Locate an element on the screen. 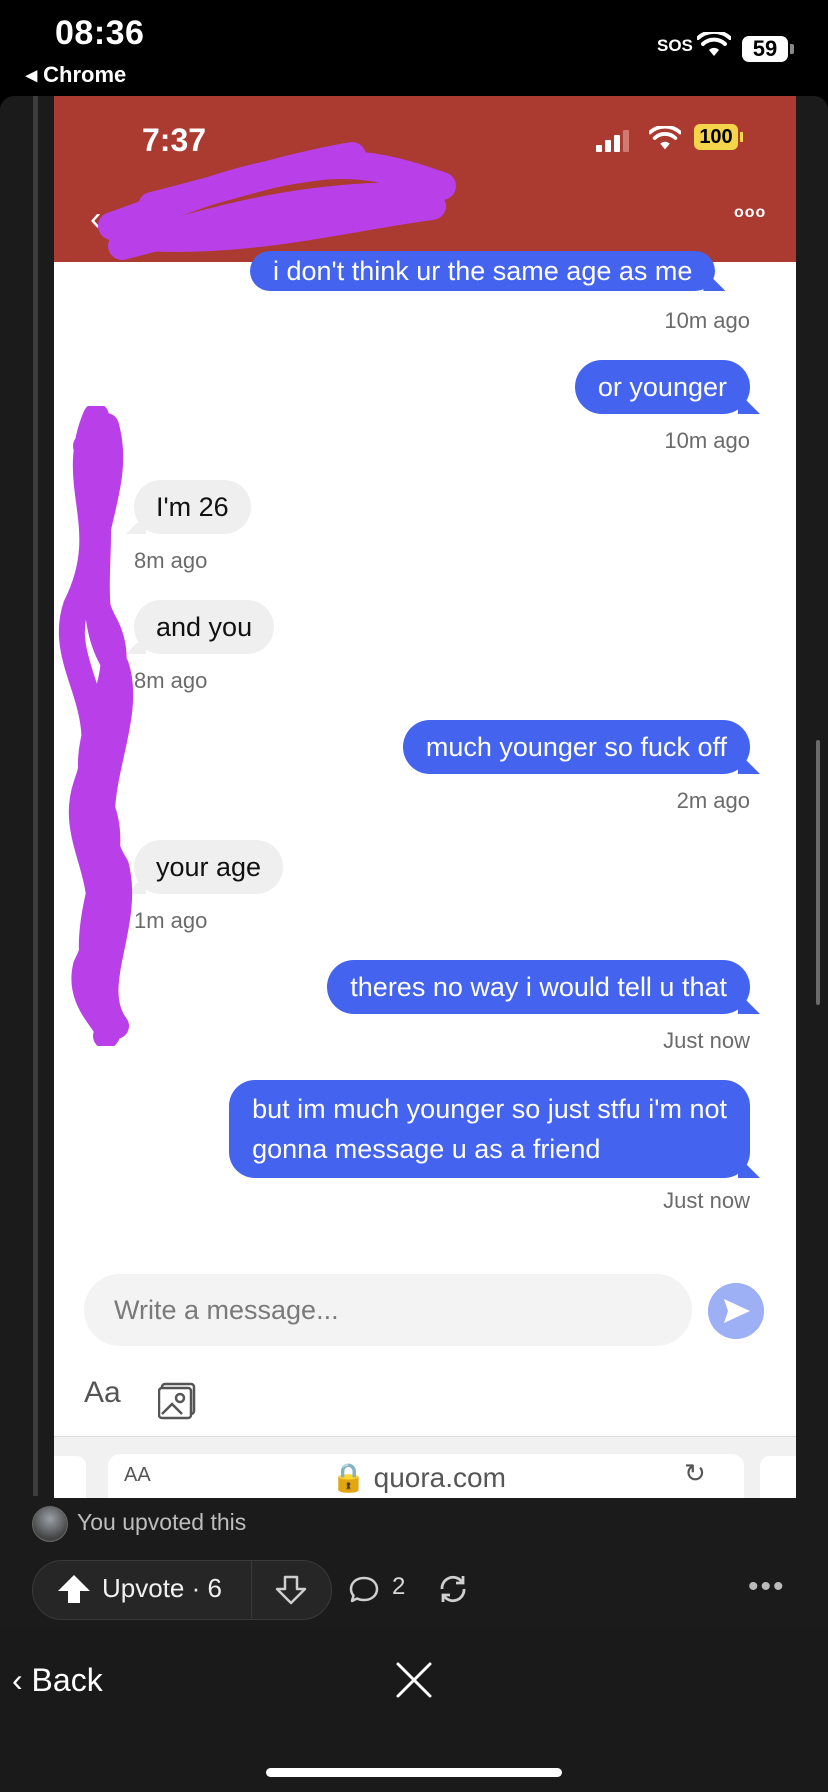 Image resolution: width=828 pixels, height=1792 pixels. scrollbar is located at coordinates (818, 872).